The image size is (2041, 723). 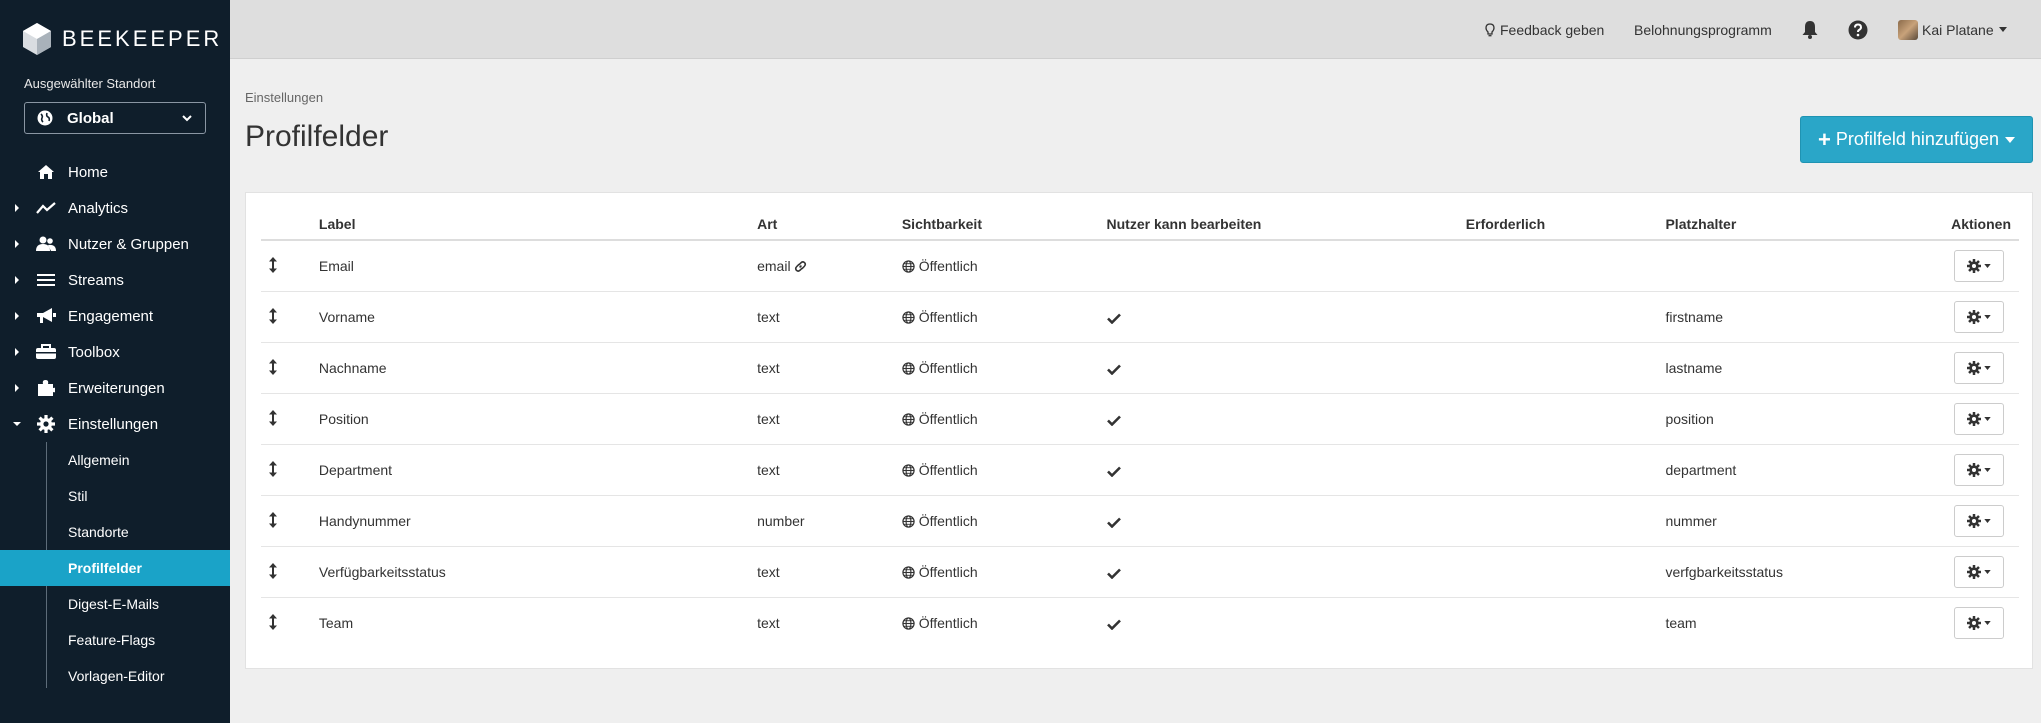 I want to click on header-placeholder: Platzhalter, so click(x=1808, y=224).